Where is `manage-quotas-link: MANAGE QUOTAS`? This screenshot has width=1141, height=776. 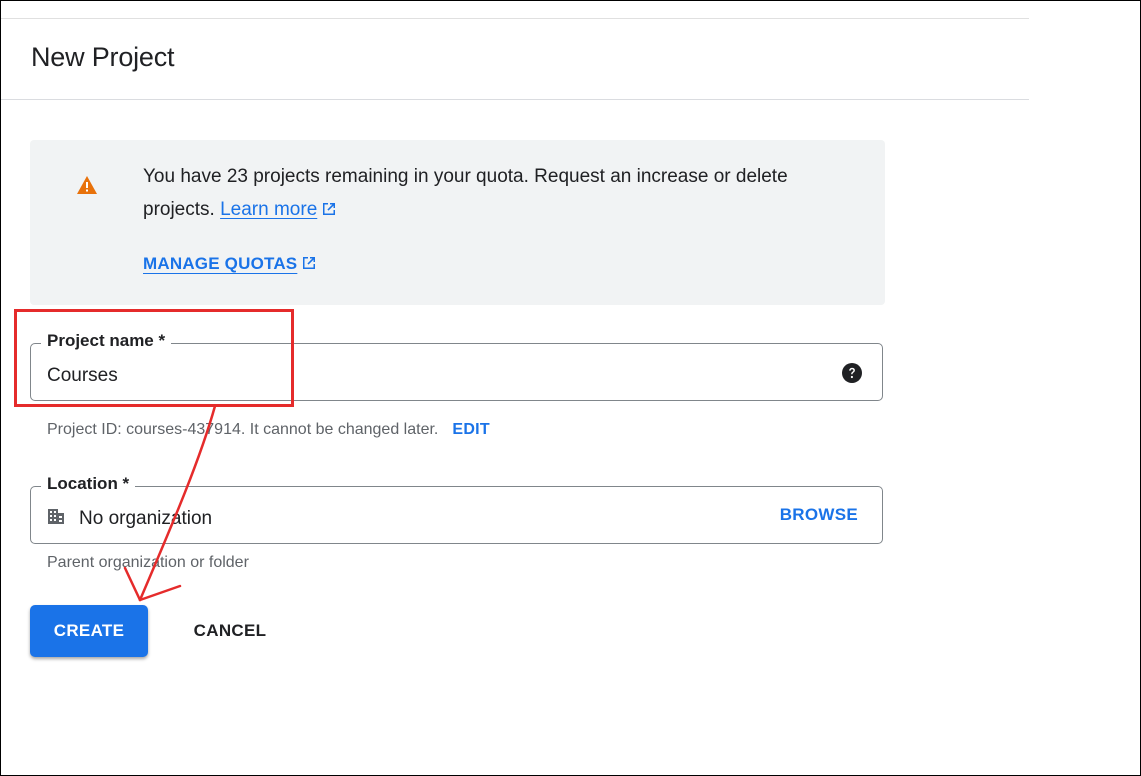 manage-quotas-link: MANAGE QUOTAS is located at coordinates (230, 264).